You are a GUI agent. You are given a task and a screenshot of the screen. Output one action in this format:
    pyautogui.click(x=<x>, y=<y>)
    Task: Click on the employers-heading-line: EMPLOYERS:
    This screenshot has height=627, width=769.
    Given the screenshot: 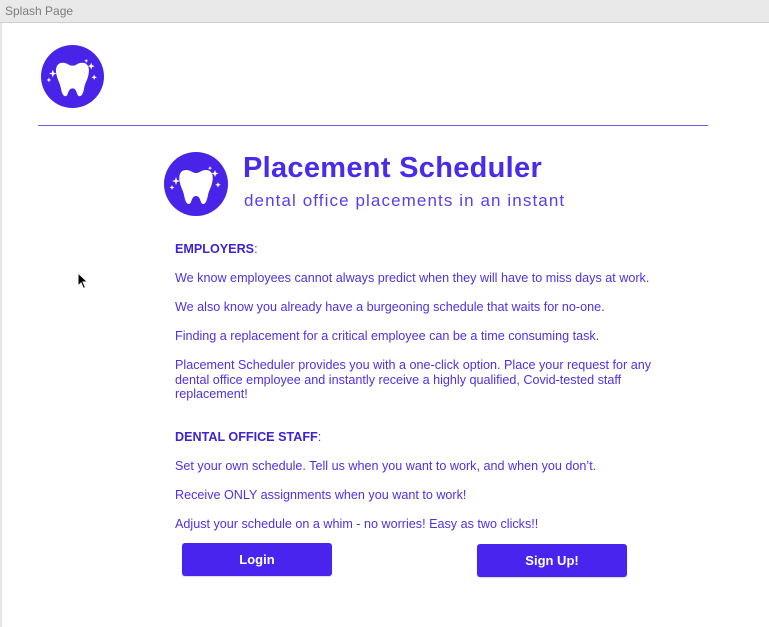 What is the action you would take?
    pyautogui.click(x=415, y=249)
    